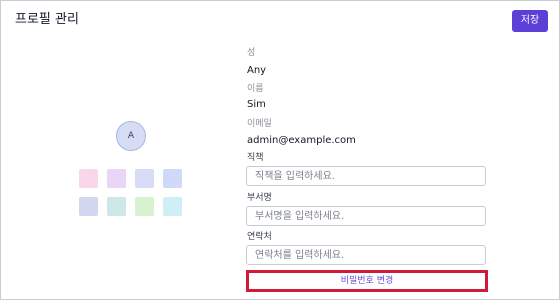 The width and height of the screenshot is (560, 300). Describe the element at coordinates (301, 140) in the screenshot. I see `email-value: admin@example.com` at that location.